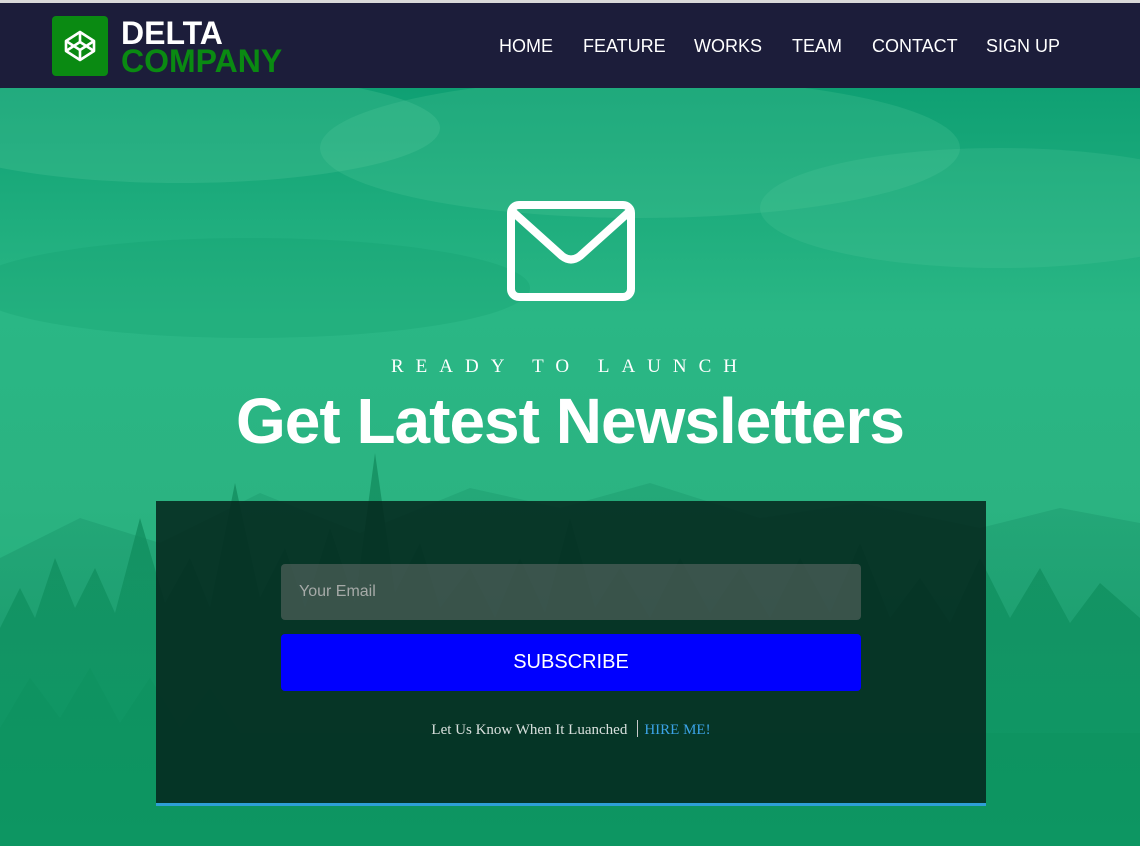 The width and height of the screenshot is (1140, 846). I want to click on subscribe-button: SUBSCRIBE, so click(571, 662).